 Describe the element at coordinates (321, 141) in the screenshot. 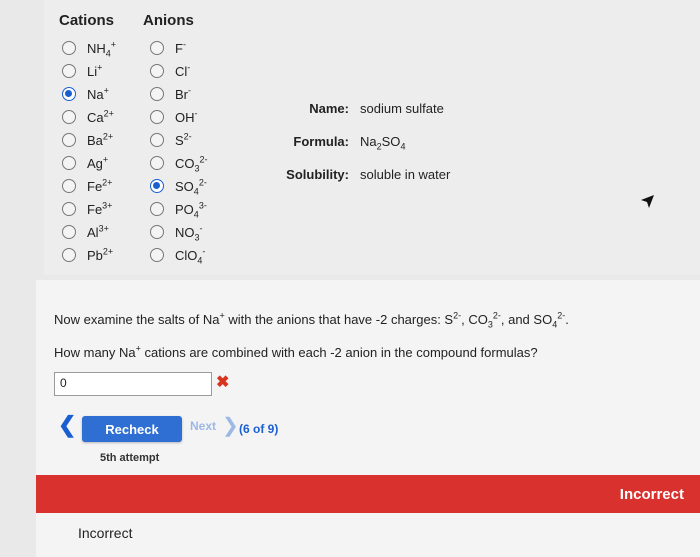

I see `formula-label: Formula:` at that location.